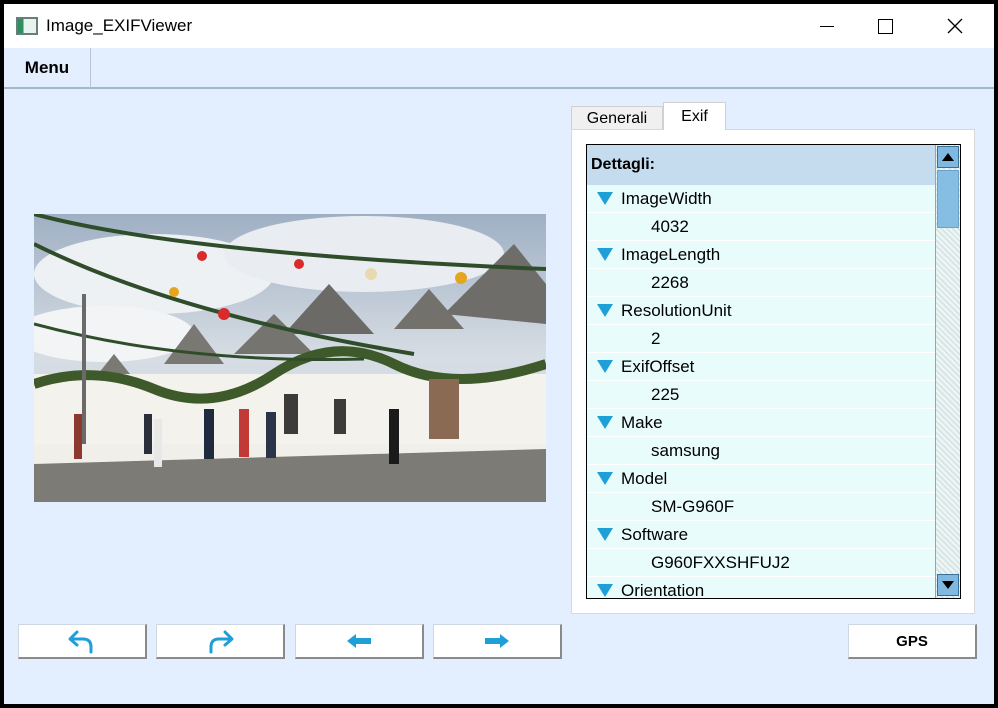  I want to click on tab-generali: Generali, so click(617, 118).